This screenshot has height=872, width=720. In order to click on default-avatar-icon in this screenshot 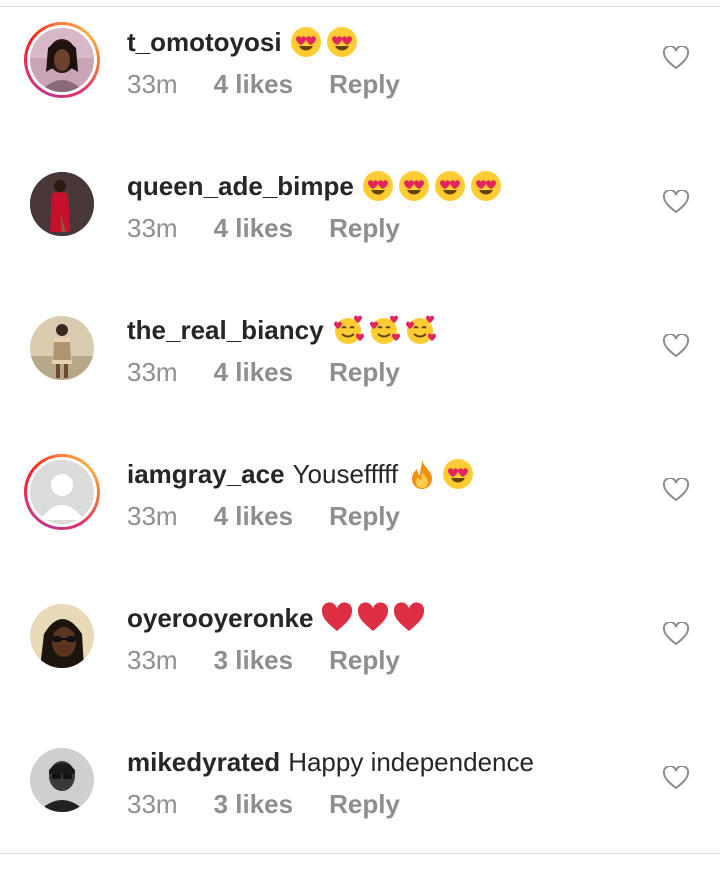, I will do `click(62, 492)`.